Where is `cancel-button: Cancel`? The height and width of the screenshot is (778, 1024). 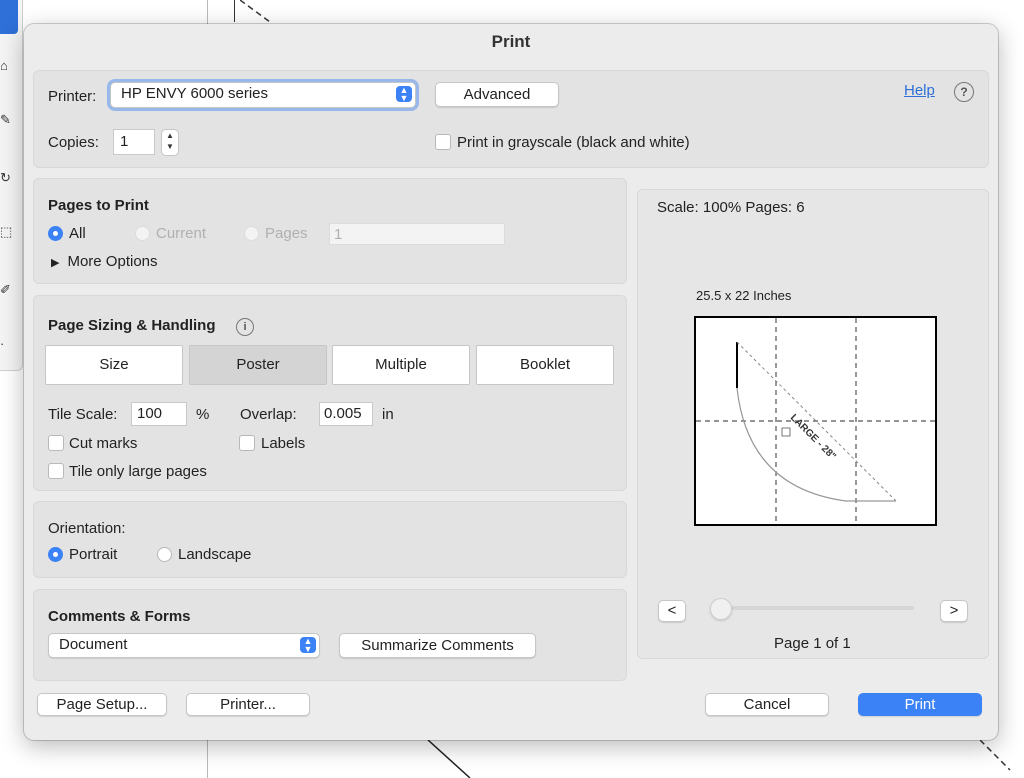 cancel-button: Cancel is located at coordinates (767, 704).